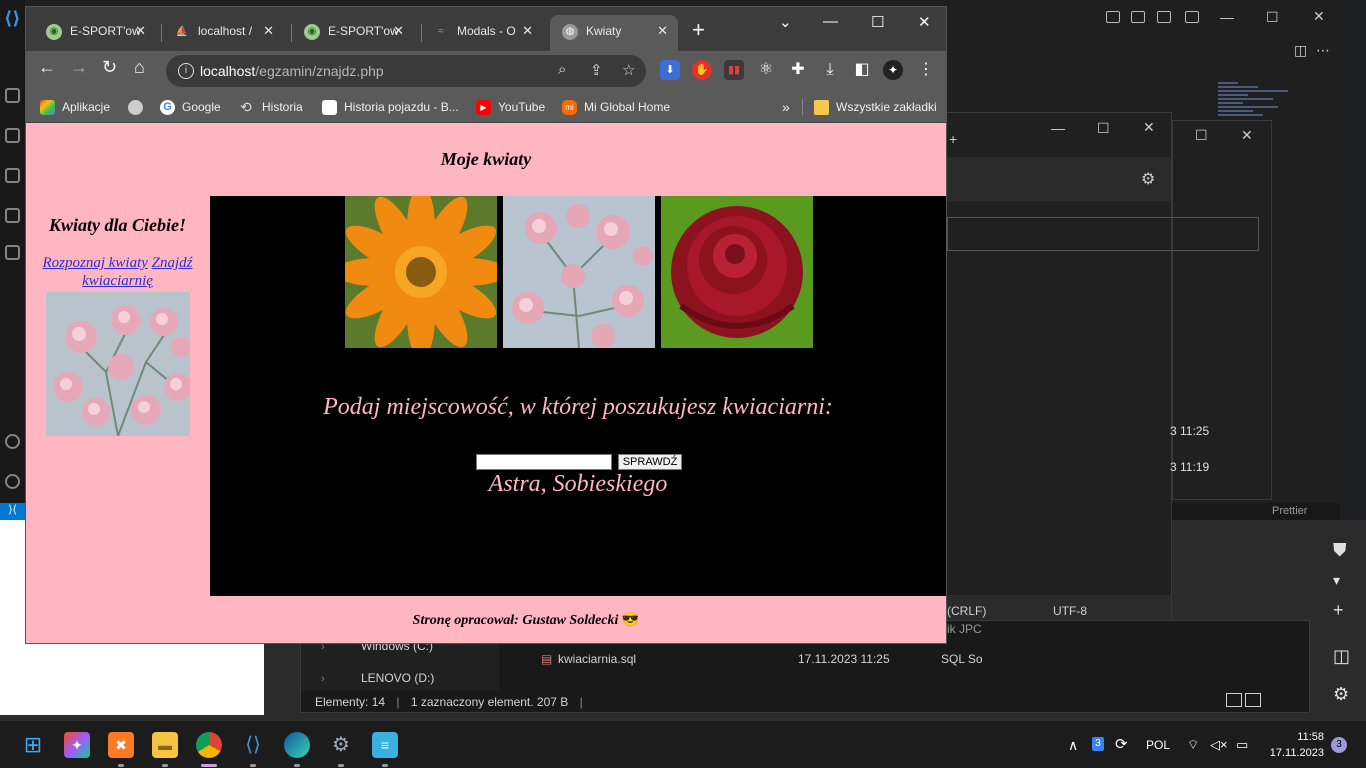 Image resolution: width=1366 pixels, height=768 pixels. Describe the element at coordinates (349, 33) in the screenshot. I see `tab-esport-2: ◉ E-SPORT'ow ✕` at that location.